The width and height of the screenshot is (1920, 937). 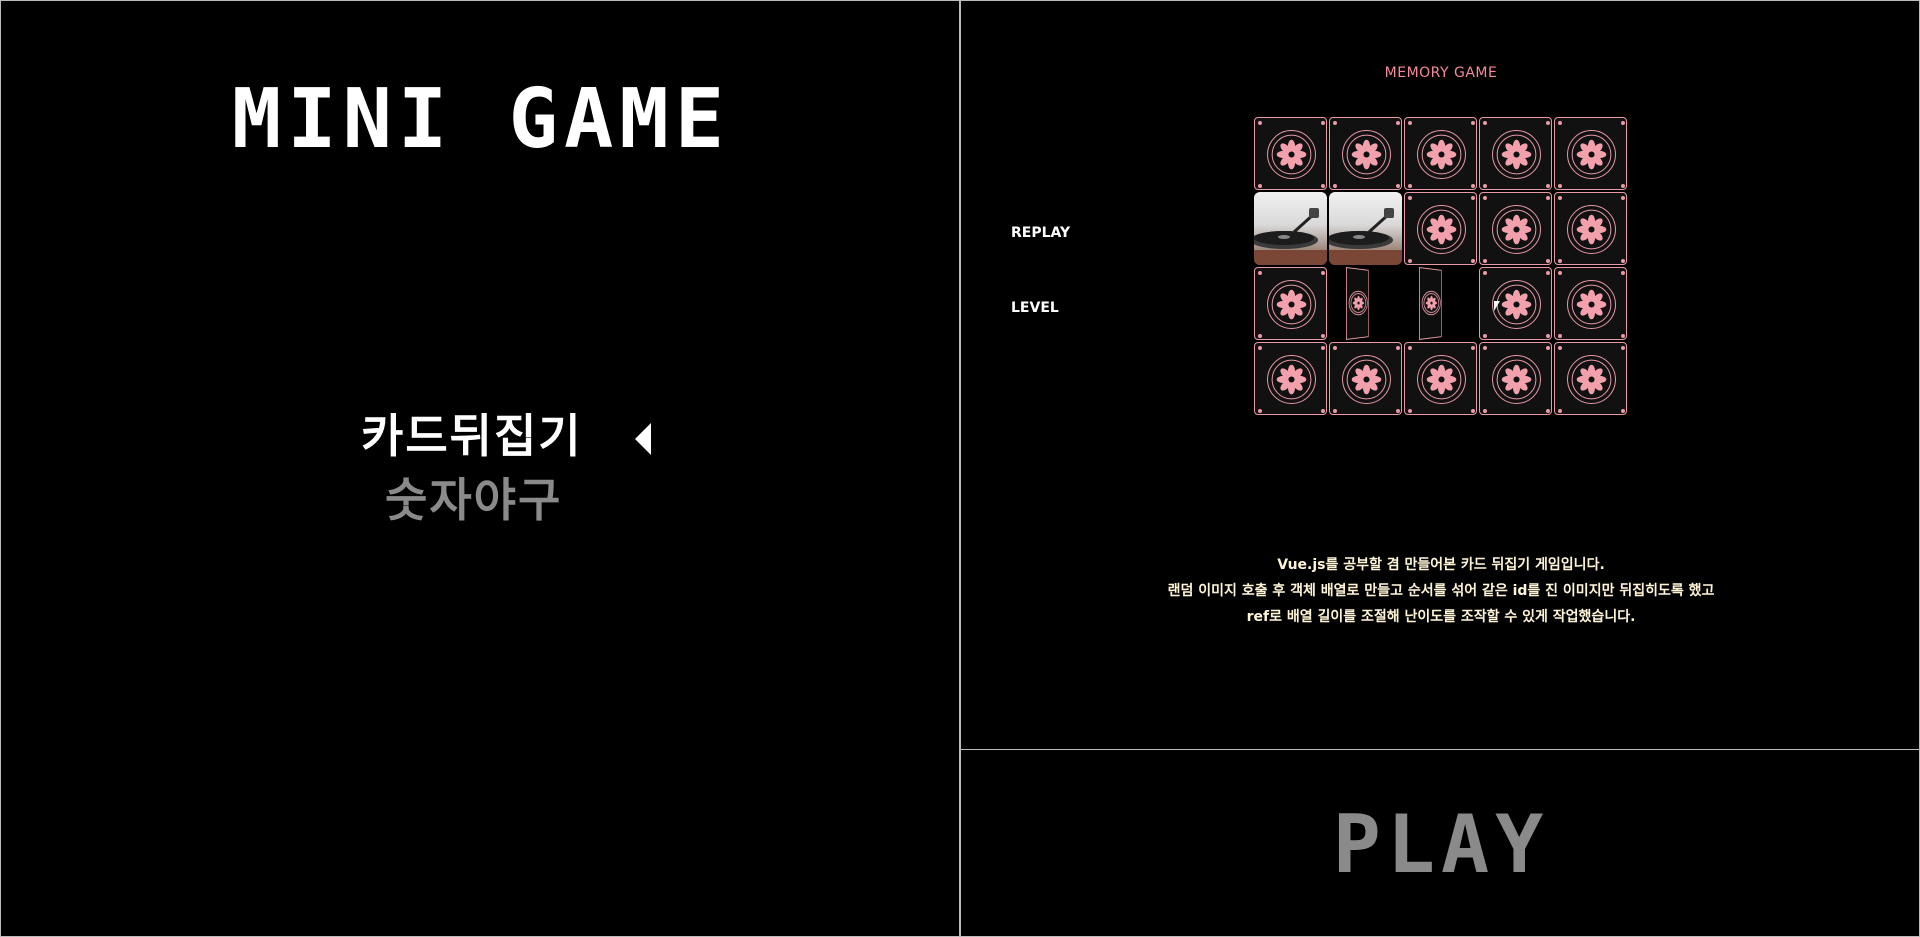 I want to click on mouse-cursor-icon, so click(x=1497, y=306).